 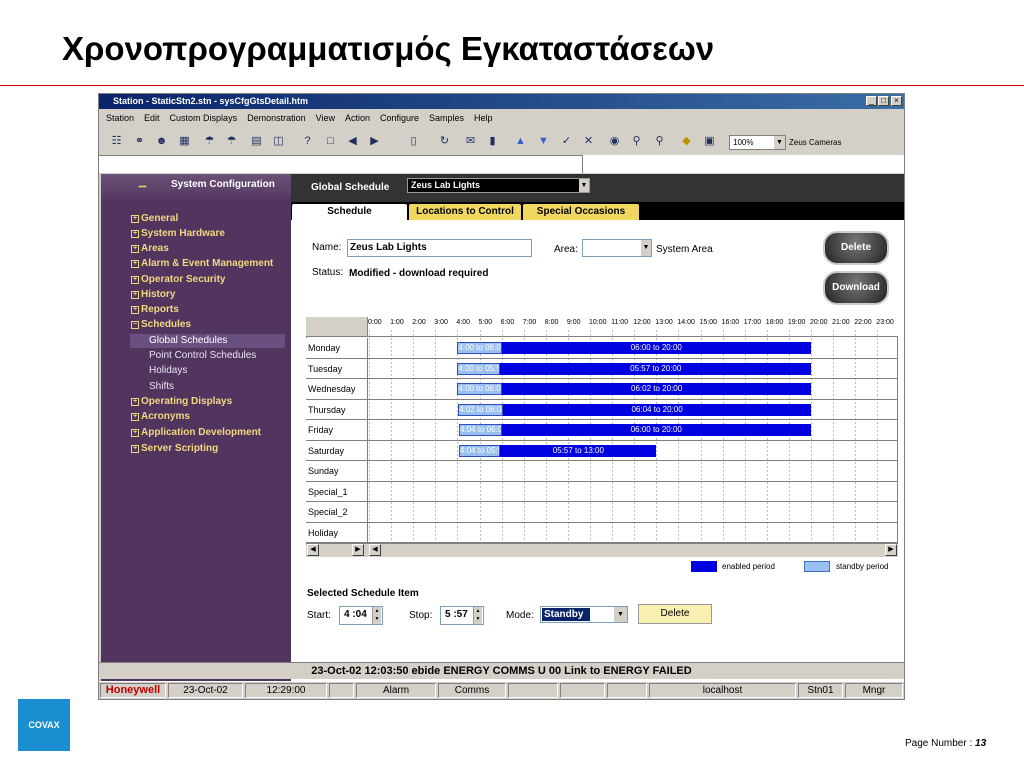 I want to click on sidebar-subitem-holidays: Holidays, so click(x=168, y=370).